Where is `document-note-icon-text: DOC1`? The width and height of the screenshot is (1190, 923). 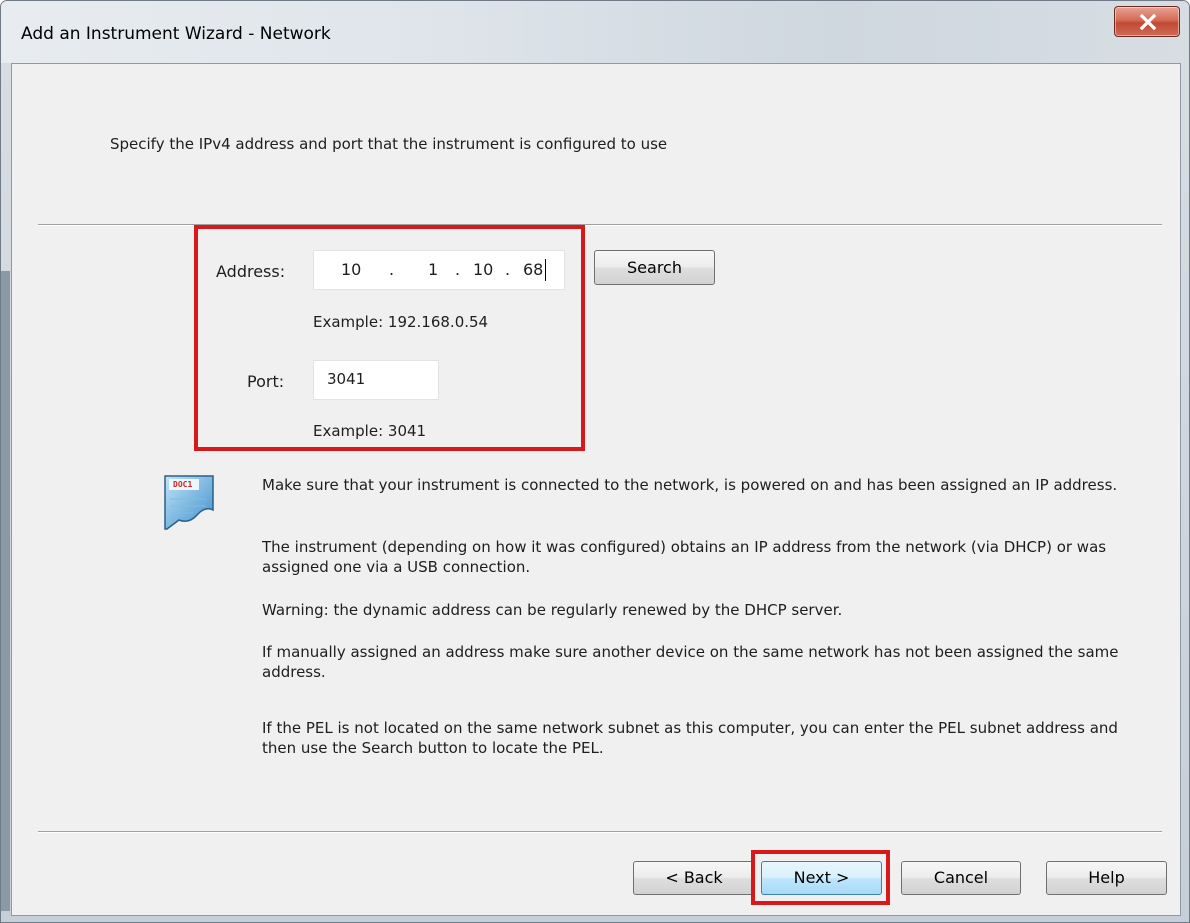 document-note-icon-text: DOC1 is located at coordinates (183, 484).